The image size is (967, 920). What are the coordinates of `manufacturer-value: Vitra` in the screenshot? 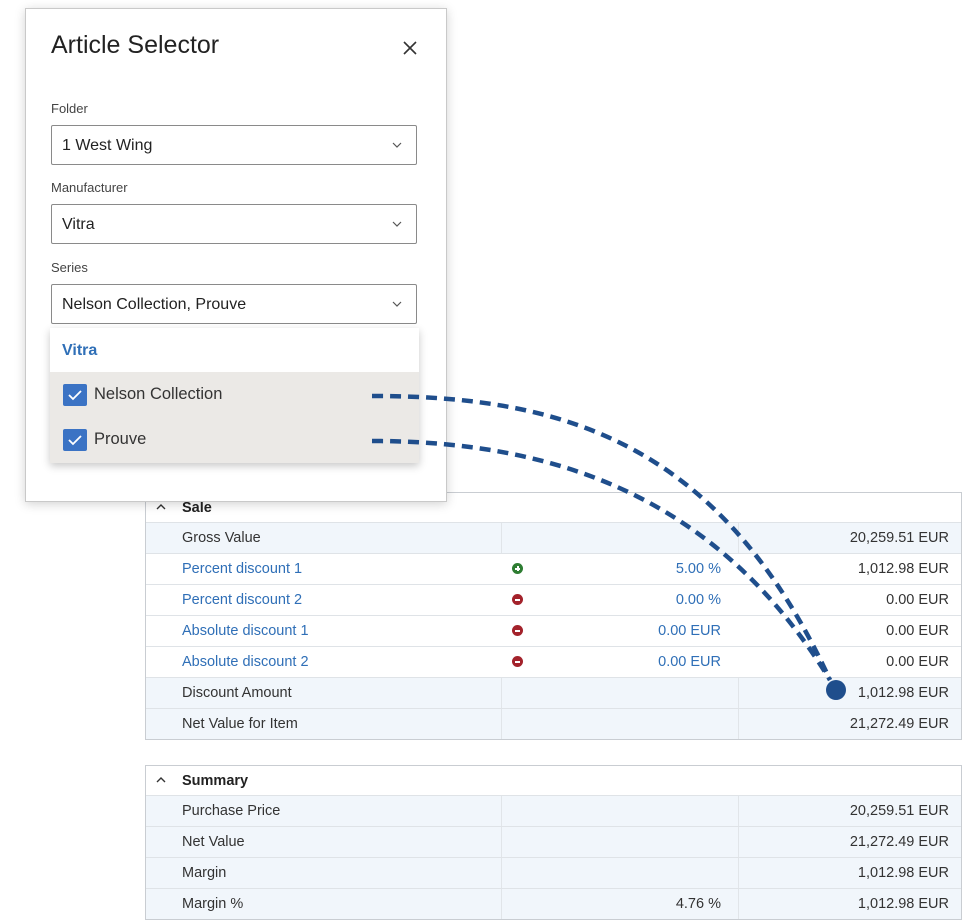 It's located at (78, 224).